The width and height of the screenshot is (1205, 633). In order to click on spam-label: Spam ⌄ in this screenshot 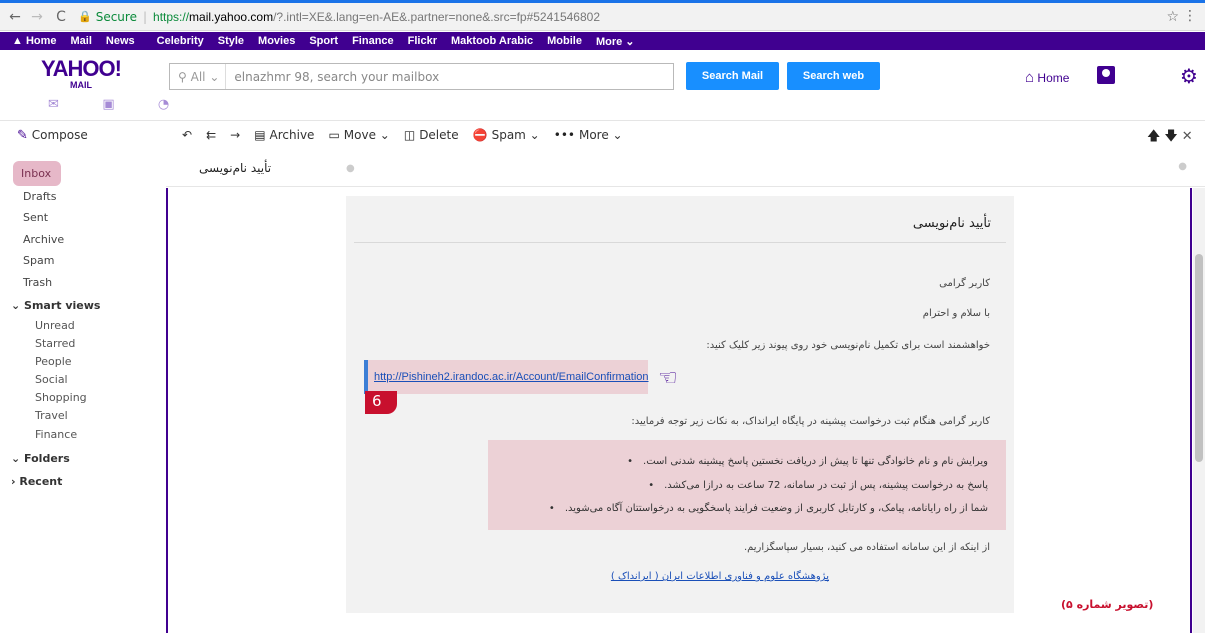, I will do `click(515, 135)`.